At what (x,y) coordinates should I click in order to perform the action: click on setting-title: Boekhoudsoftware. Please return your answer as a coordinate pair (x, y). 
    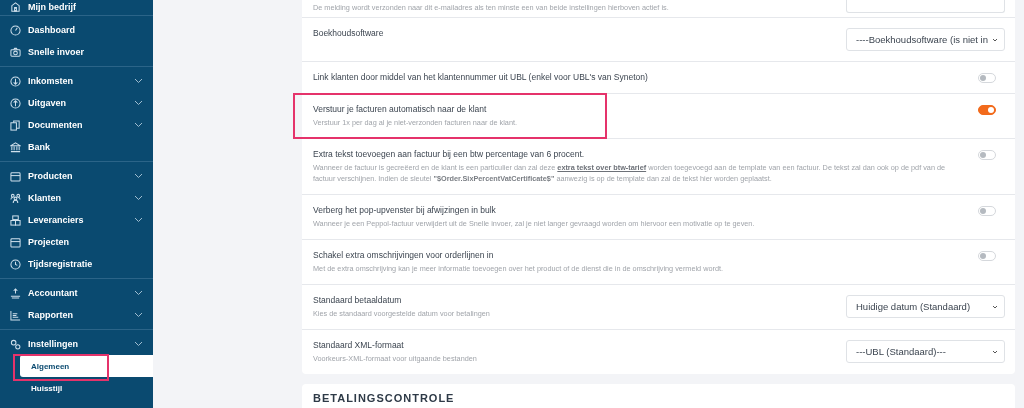
    Looking at the image, I should click on (349, 33).